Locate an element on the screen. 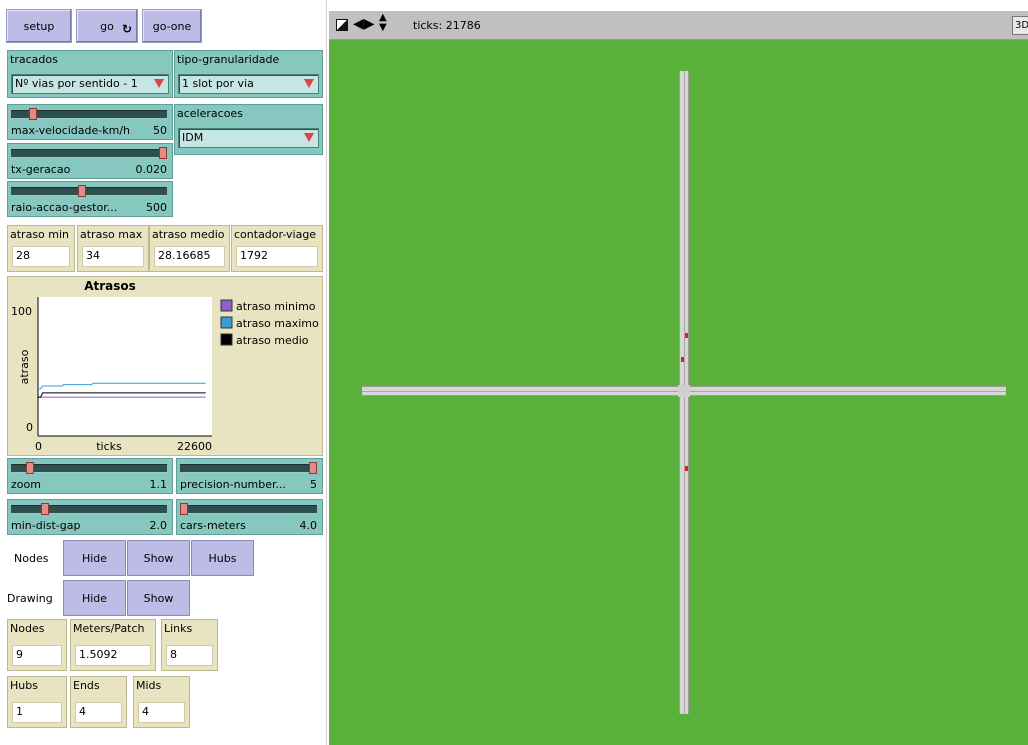  tracados-value: Nº vias por sentido - 1 is located at coordinates (90, 84).